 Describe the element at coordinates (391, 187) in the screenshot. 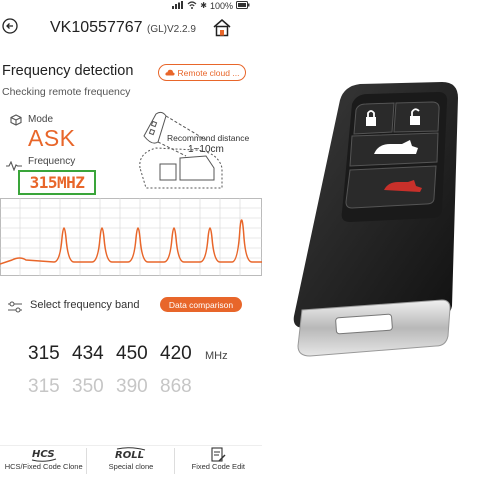

I see `panic-button` at that location.